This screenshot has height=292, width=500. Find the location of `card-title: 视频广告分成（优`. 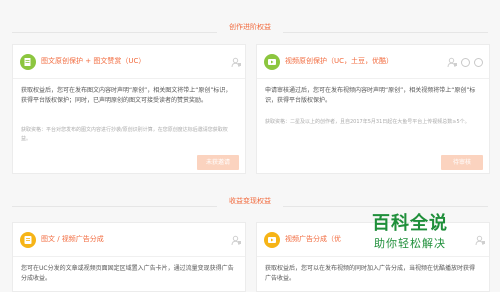

card-title: 视频广告分成（优 is located at coordinates (313, 239).